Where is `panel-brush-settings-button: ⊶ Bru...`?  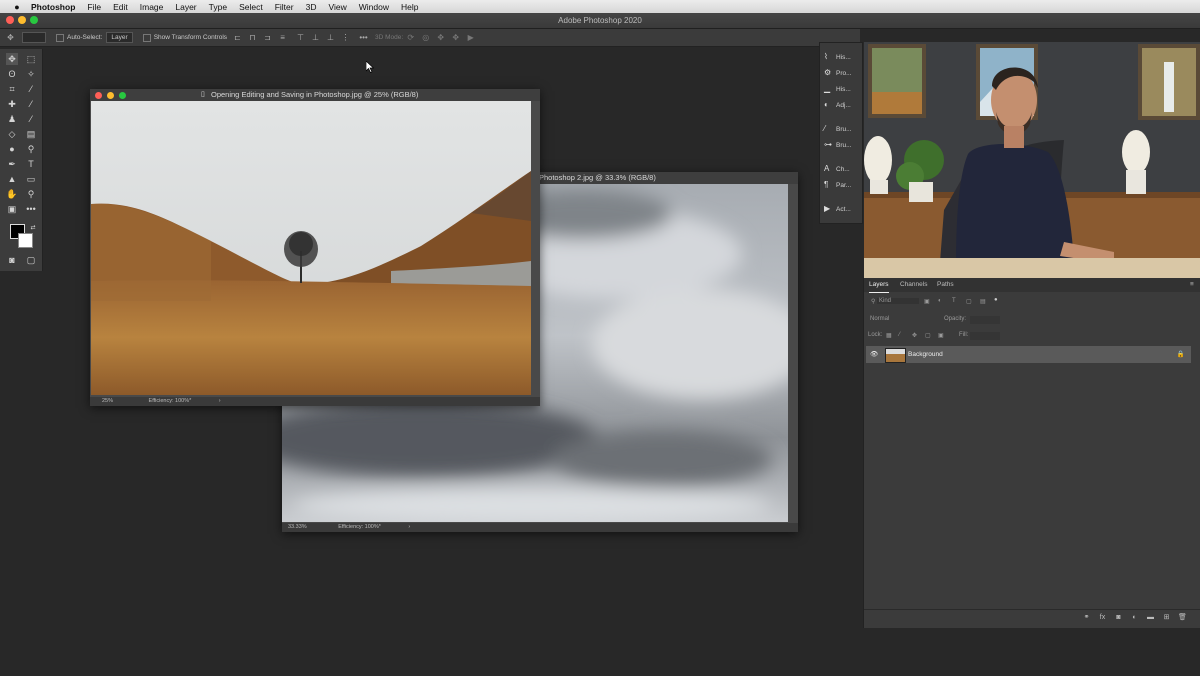
panel-brush-settings-button: ⊶ Bru... is located at coordinates (842, 145).